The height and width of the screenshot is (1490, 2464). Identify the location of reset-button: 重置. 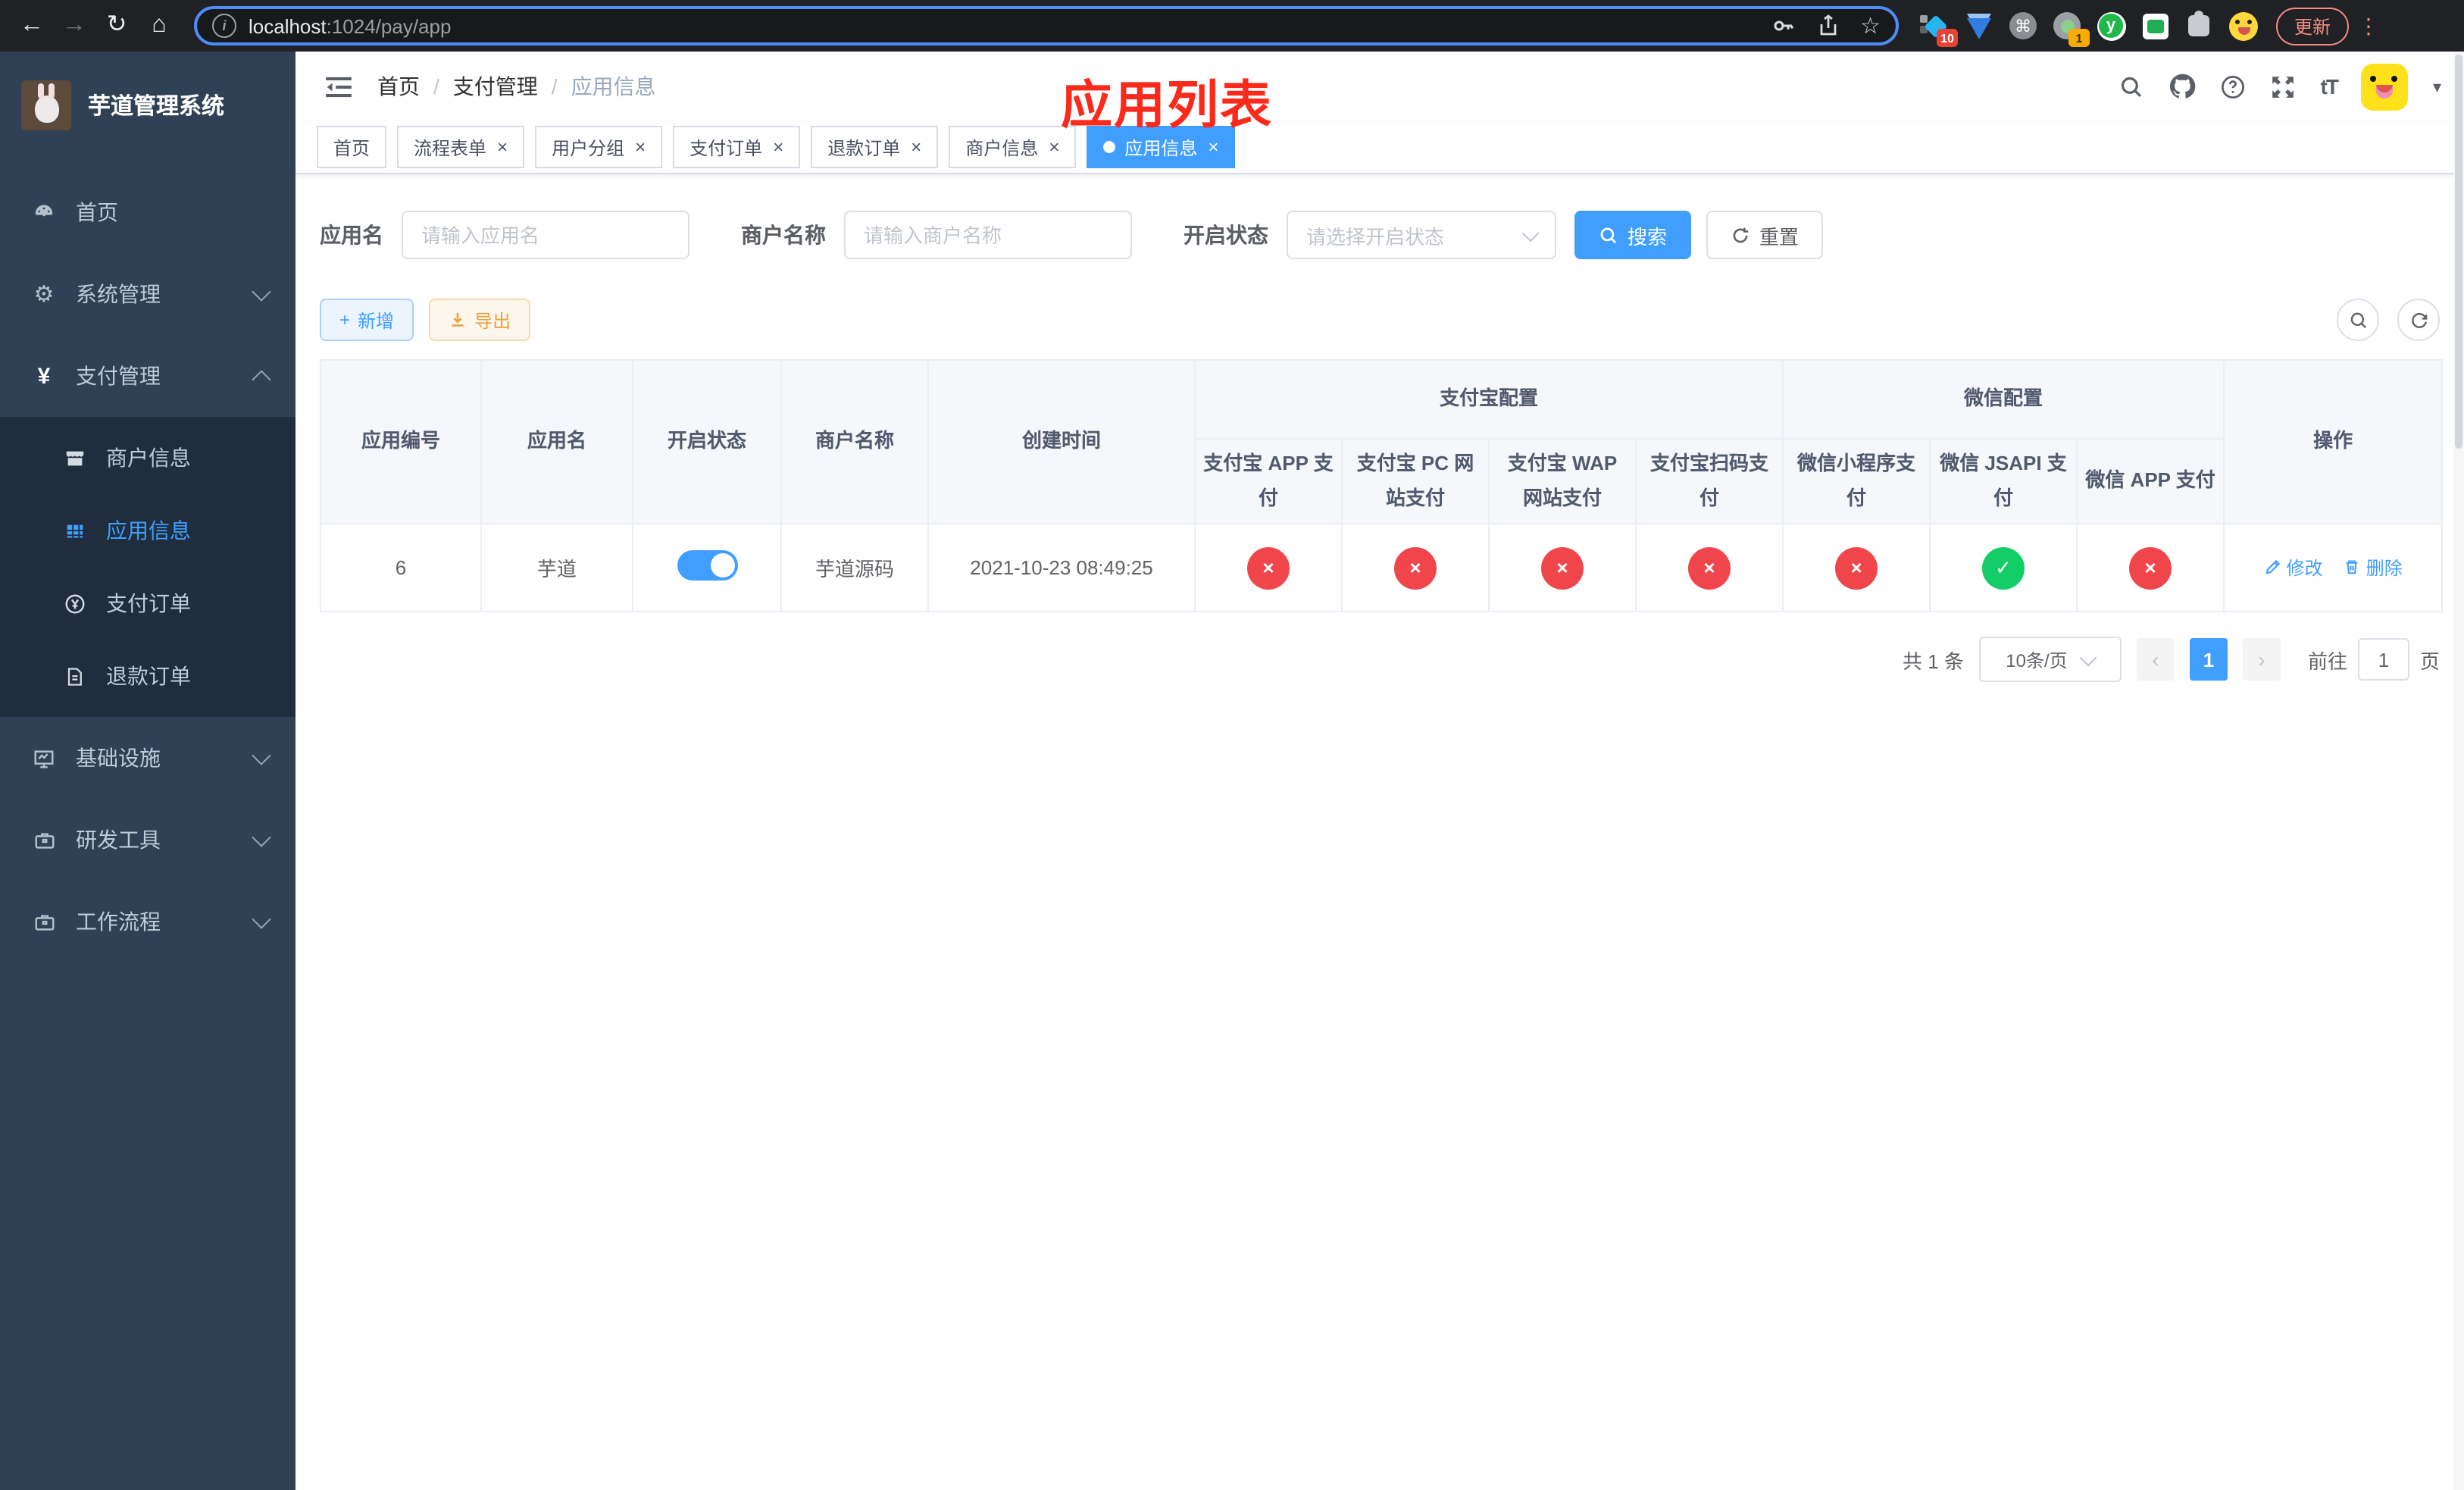
(1765, 235).